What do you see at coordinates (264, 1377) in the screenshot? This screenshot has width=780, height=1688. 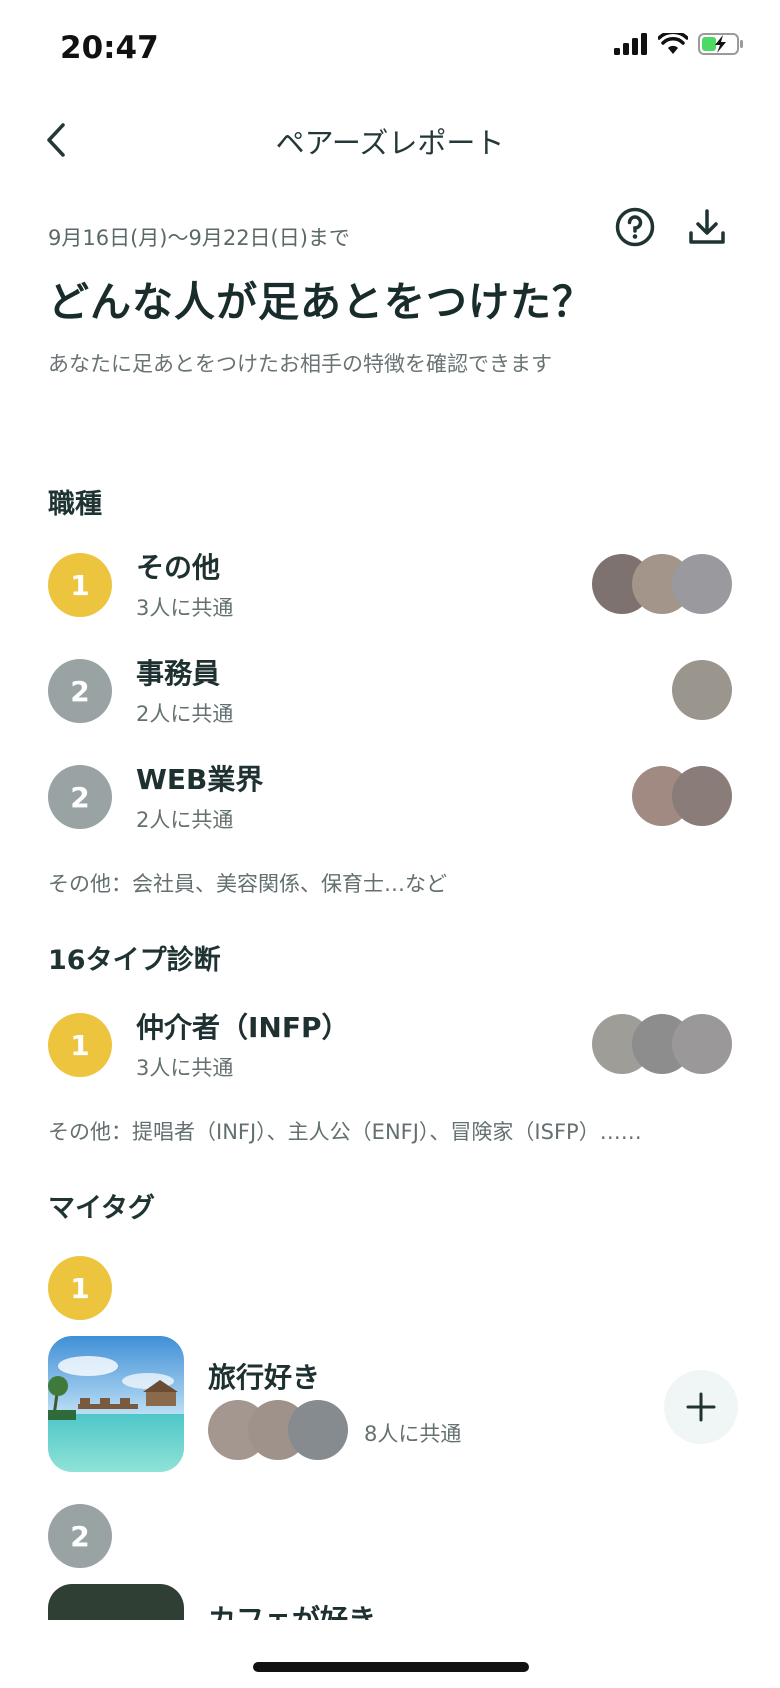 I see `tag-name: 旅行好き` at bounding box center [264, 1377].